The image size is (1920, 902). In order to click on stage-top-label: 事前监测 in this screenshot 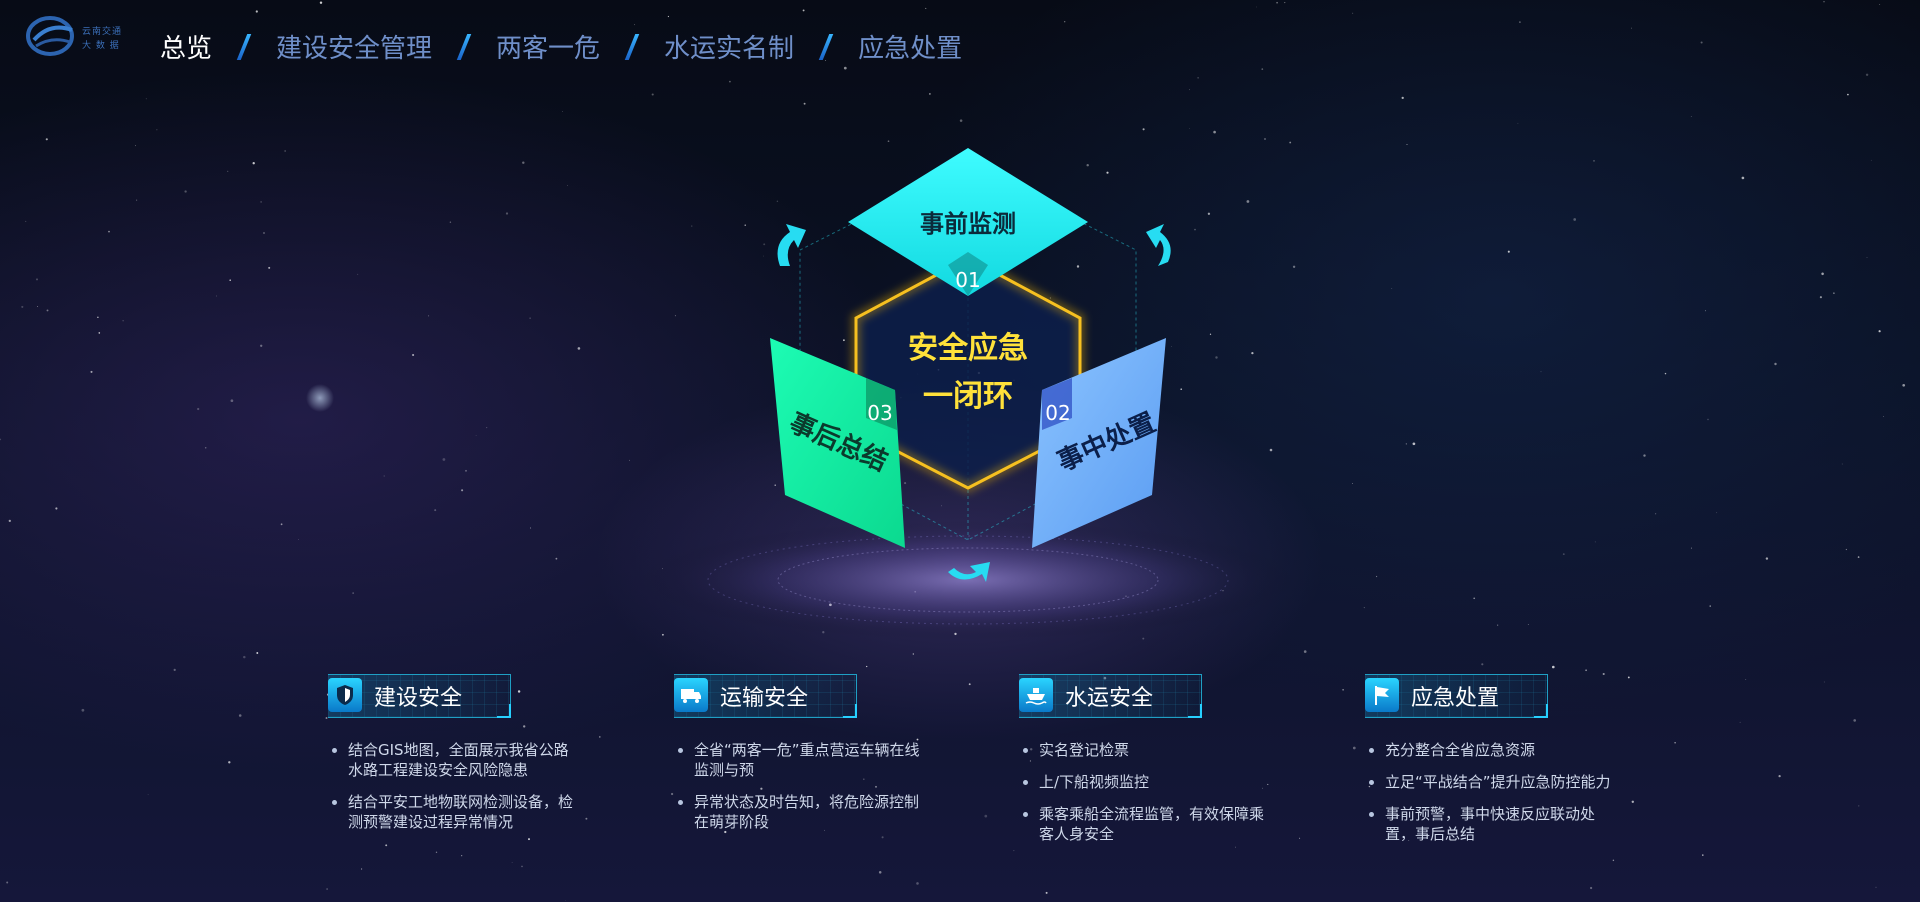, I will do `click(968, 224)`.